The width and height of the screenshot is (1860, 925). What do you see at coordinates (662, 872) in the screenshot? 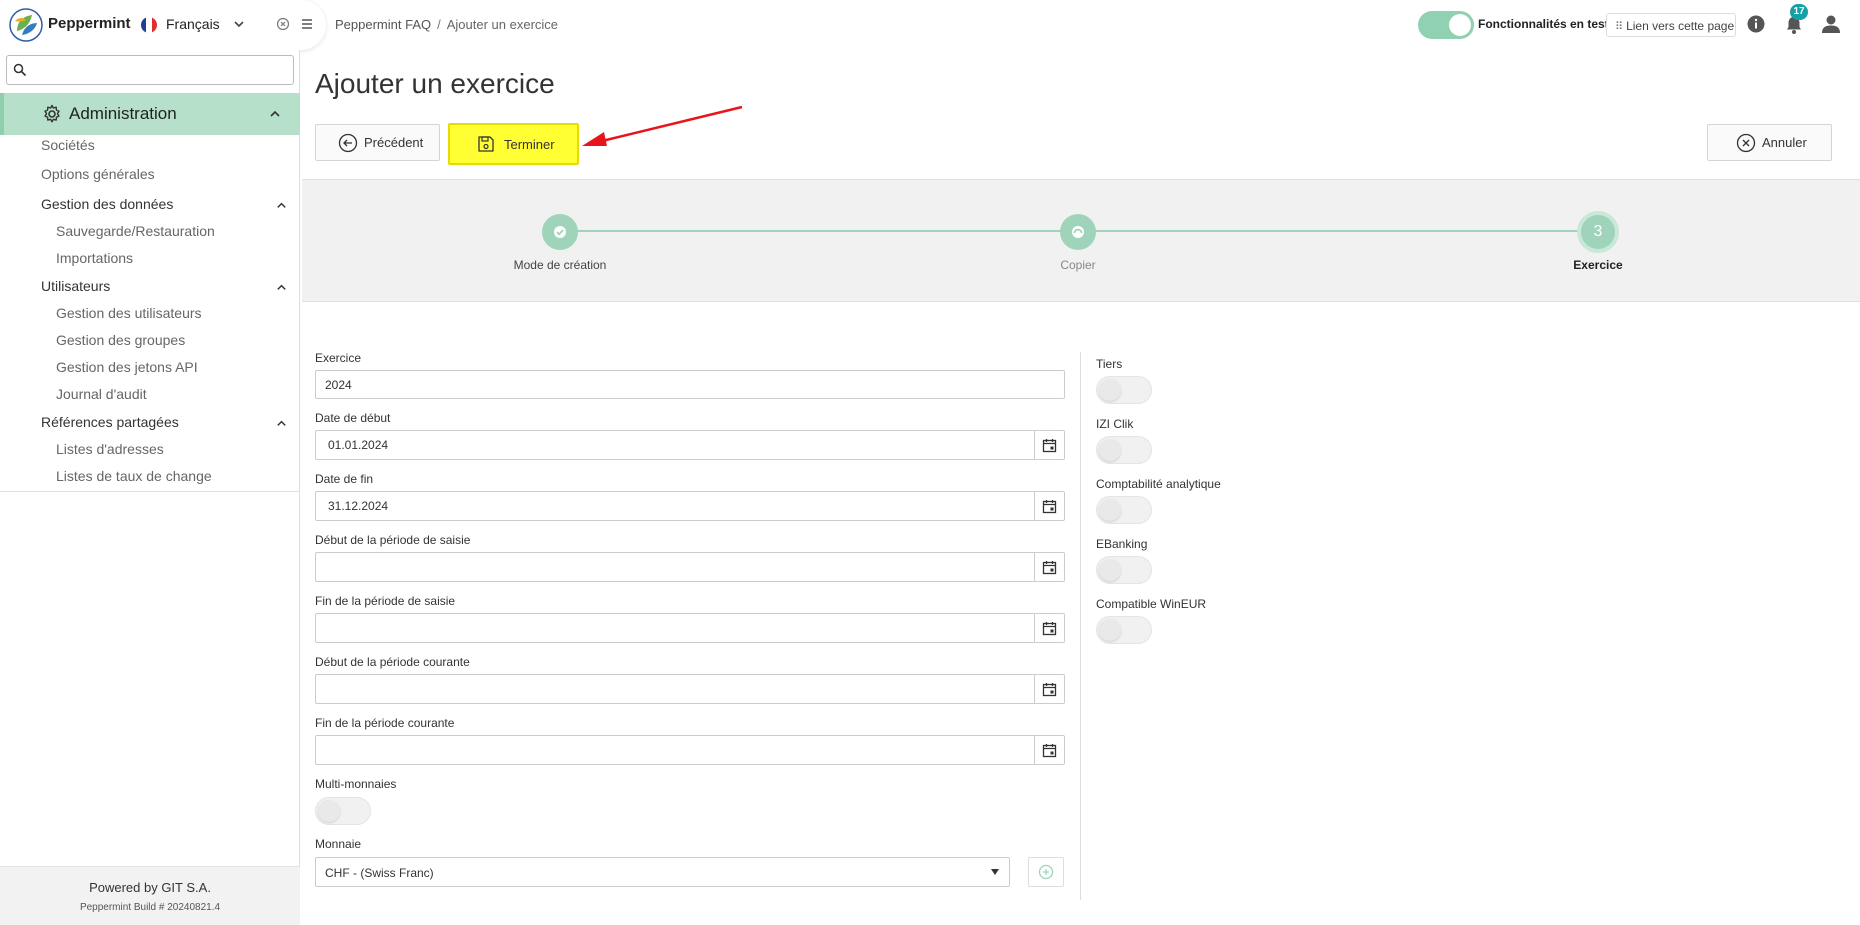
I see `monnaie-select: CHF - (Swiss Franc)` at bounding box center [662, 872].